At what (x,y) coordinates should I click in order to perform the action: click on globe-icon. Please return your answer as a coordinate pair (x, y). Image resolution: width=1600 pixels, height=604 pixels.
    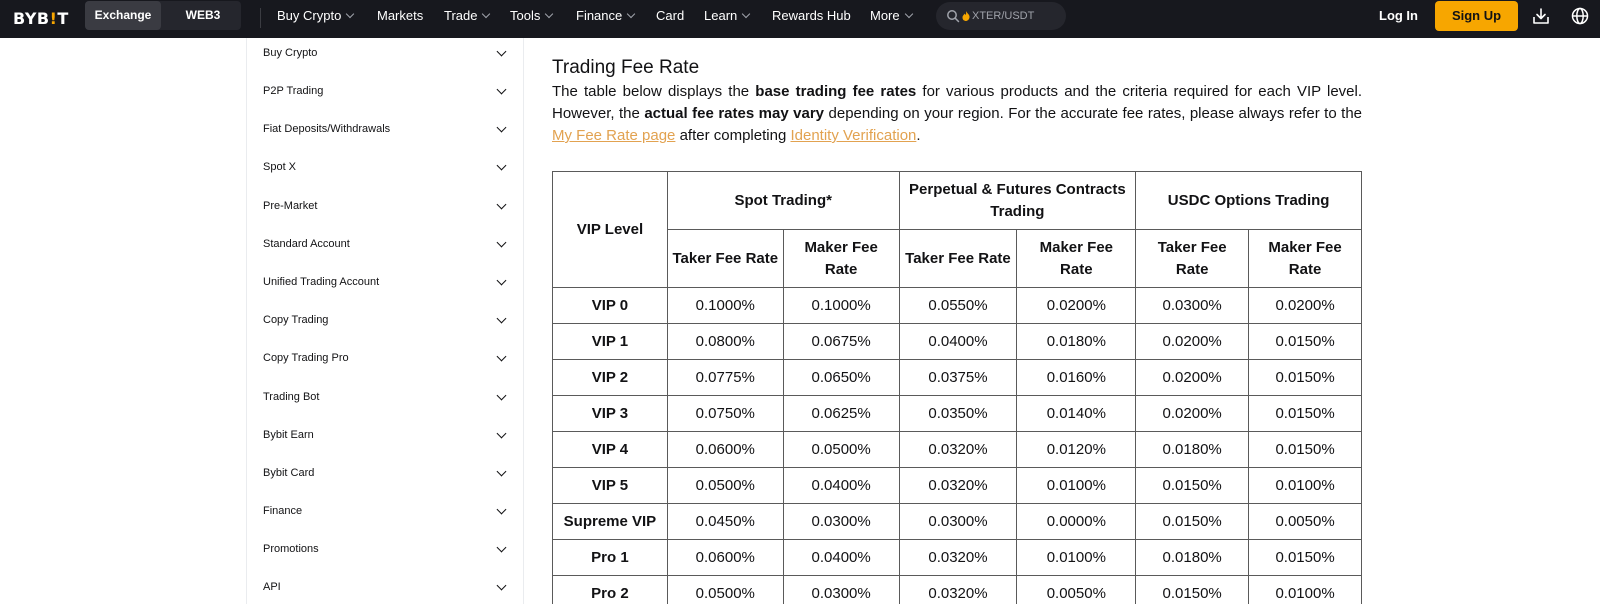
    Looking at the image, I should click on (1580, 16).